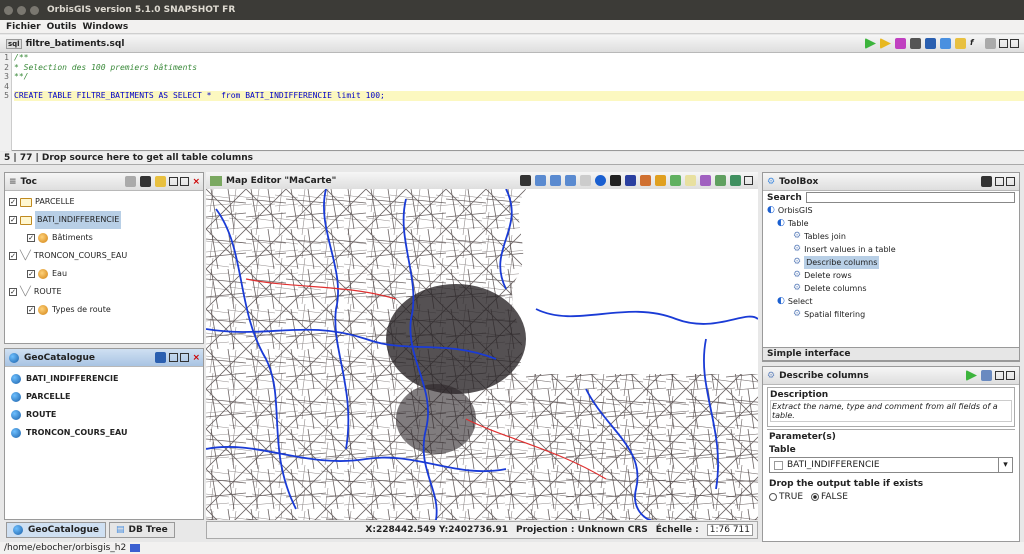  I want to click on zoom-layer-icon, so click(146, 181).